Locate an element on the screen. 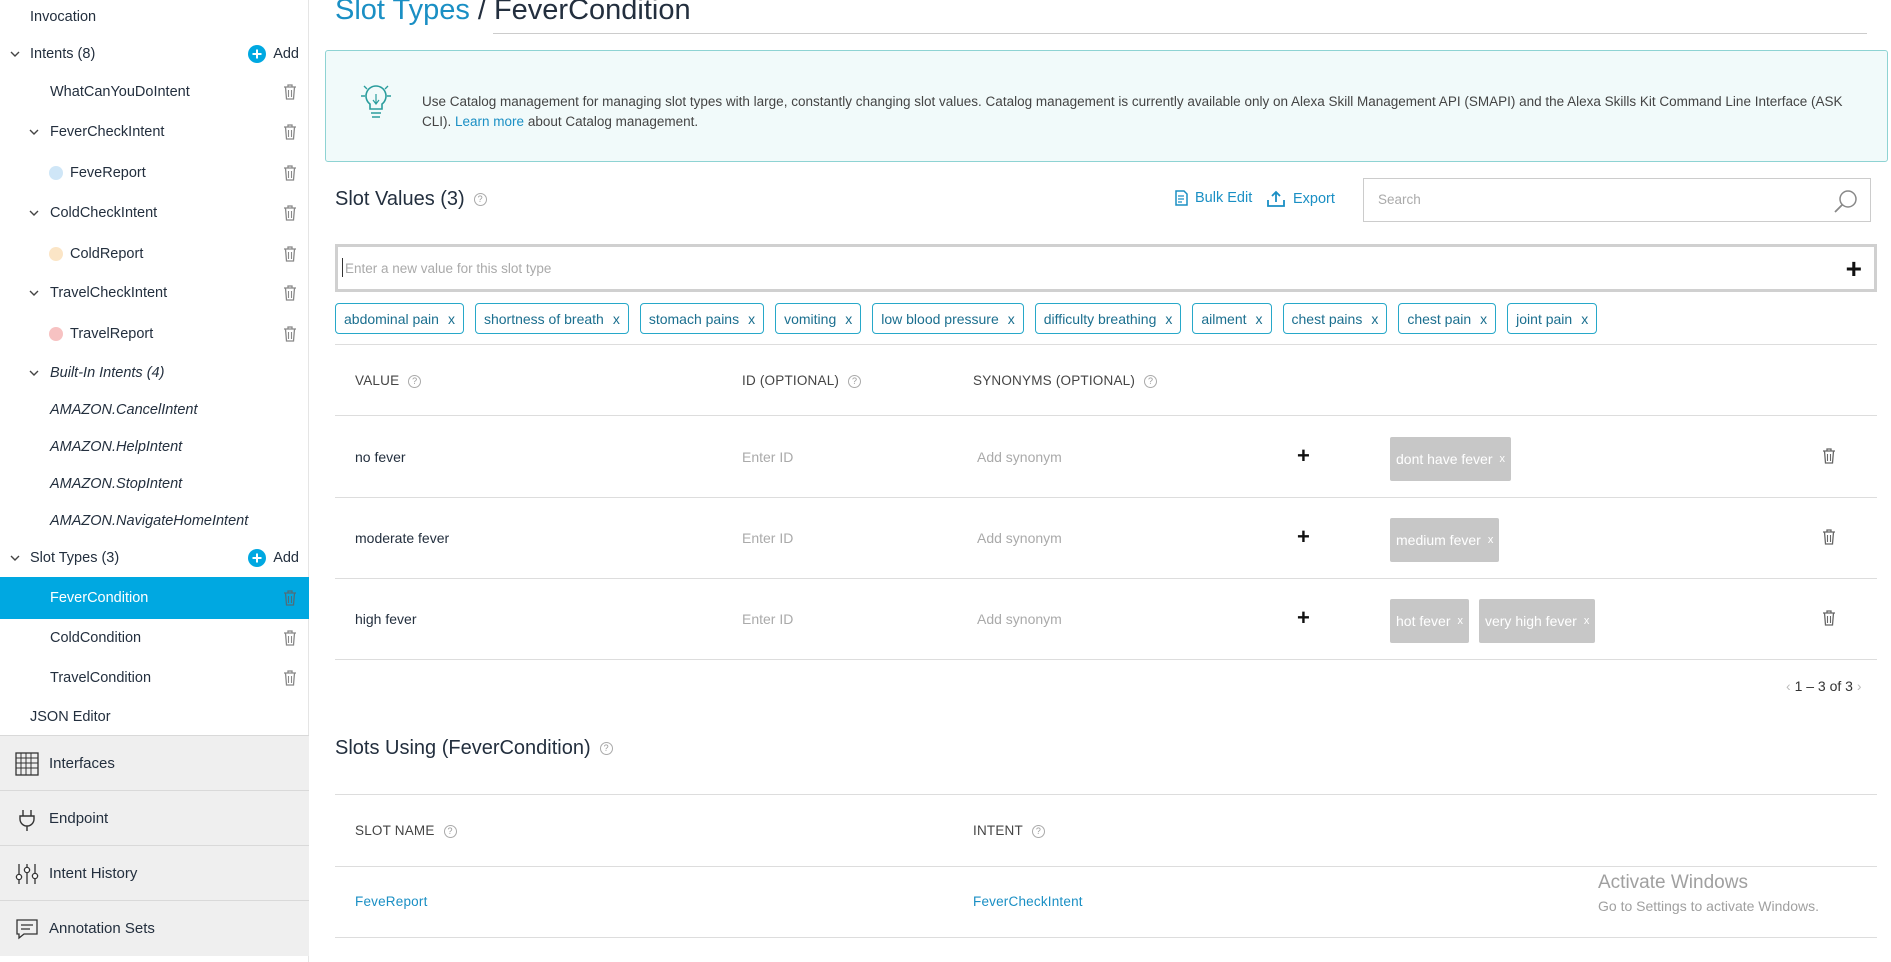  value-chip: stomach pains x is located at coordinates (702, 318).